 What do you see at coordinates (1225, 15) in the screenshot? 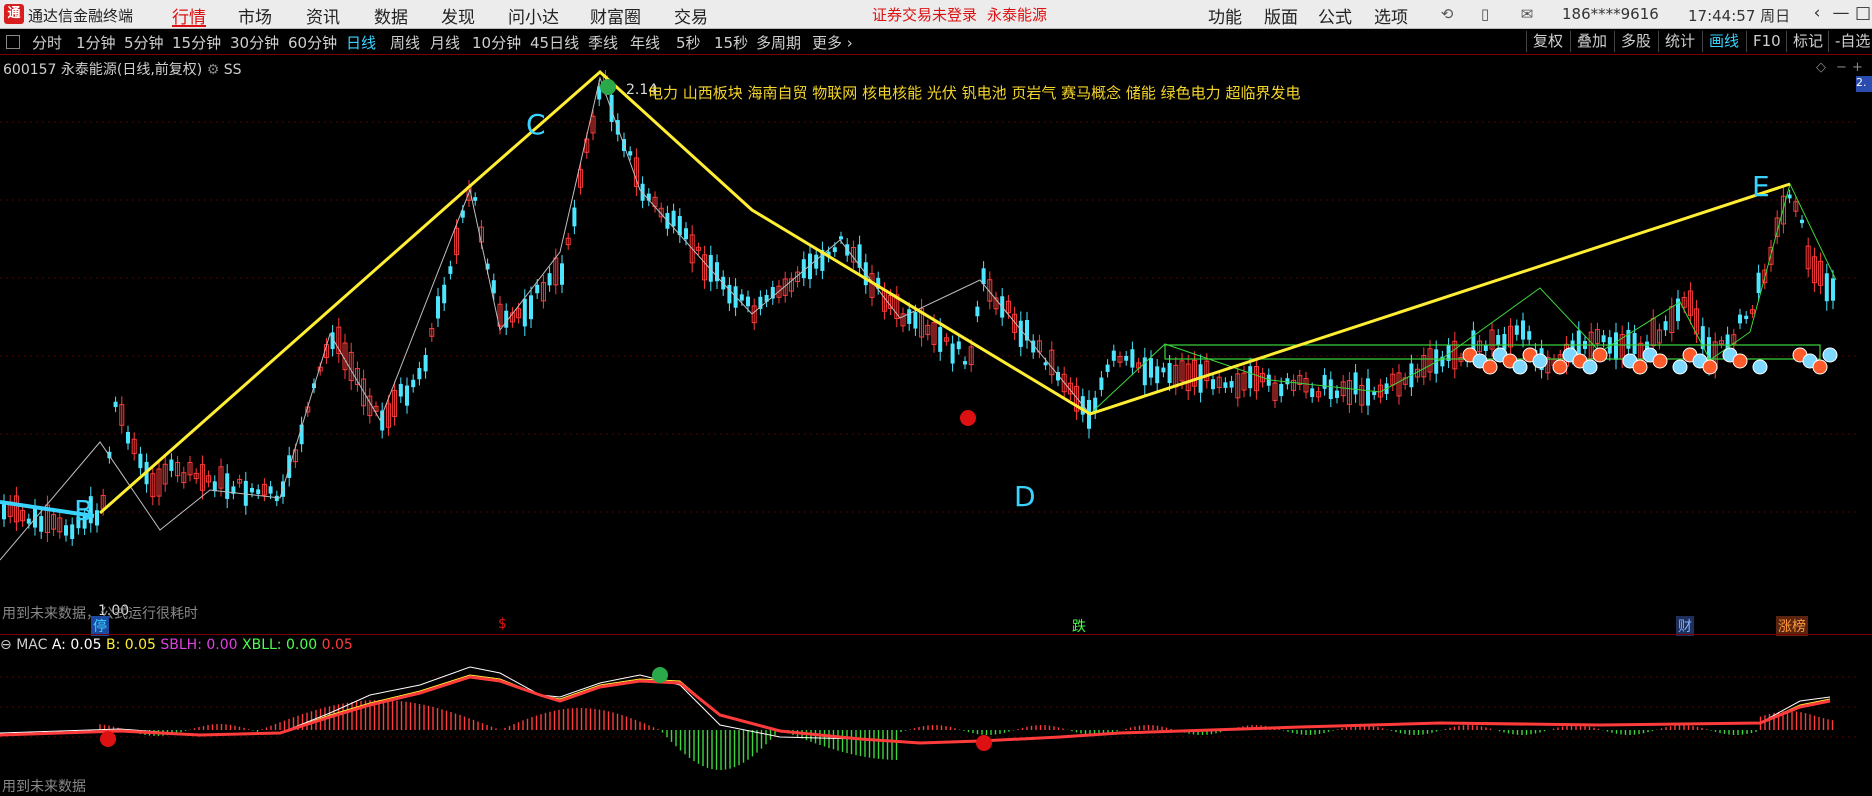
I see `menu-gongneng: 功能` at bounding box center [1225, 15].